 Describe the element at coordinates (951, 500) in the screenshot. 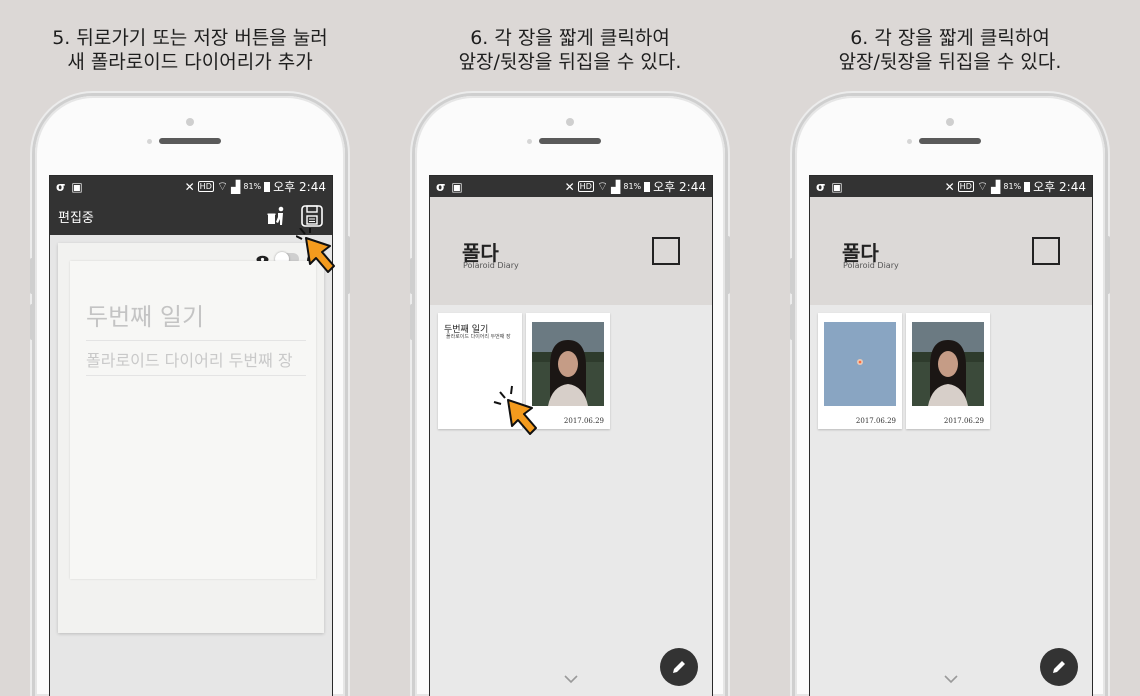

I see `diary-grid: 2017.06.29 2017.06.29` at that location.